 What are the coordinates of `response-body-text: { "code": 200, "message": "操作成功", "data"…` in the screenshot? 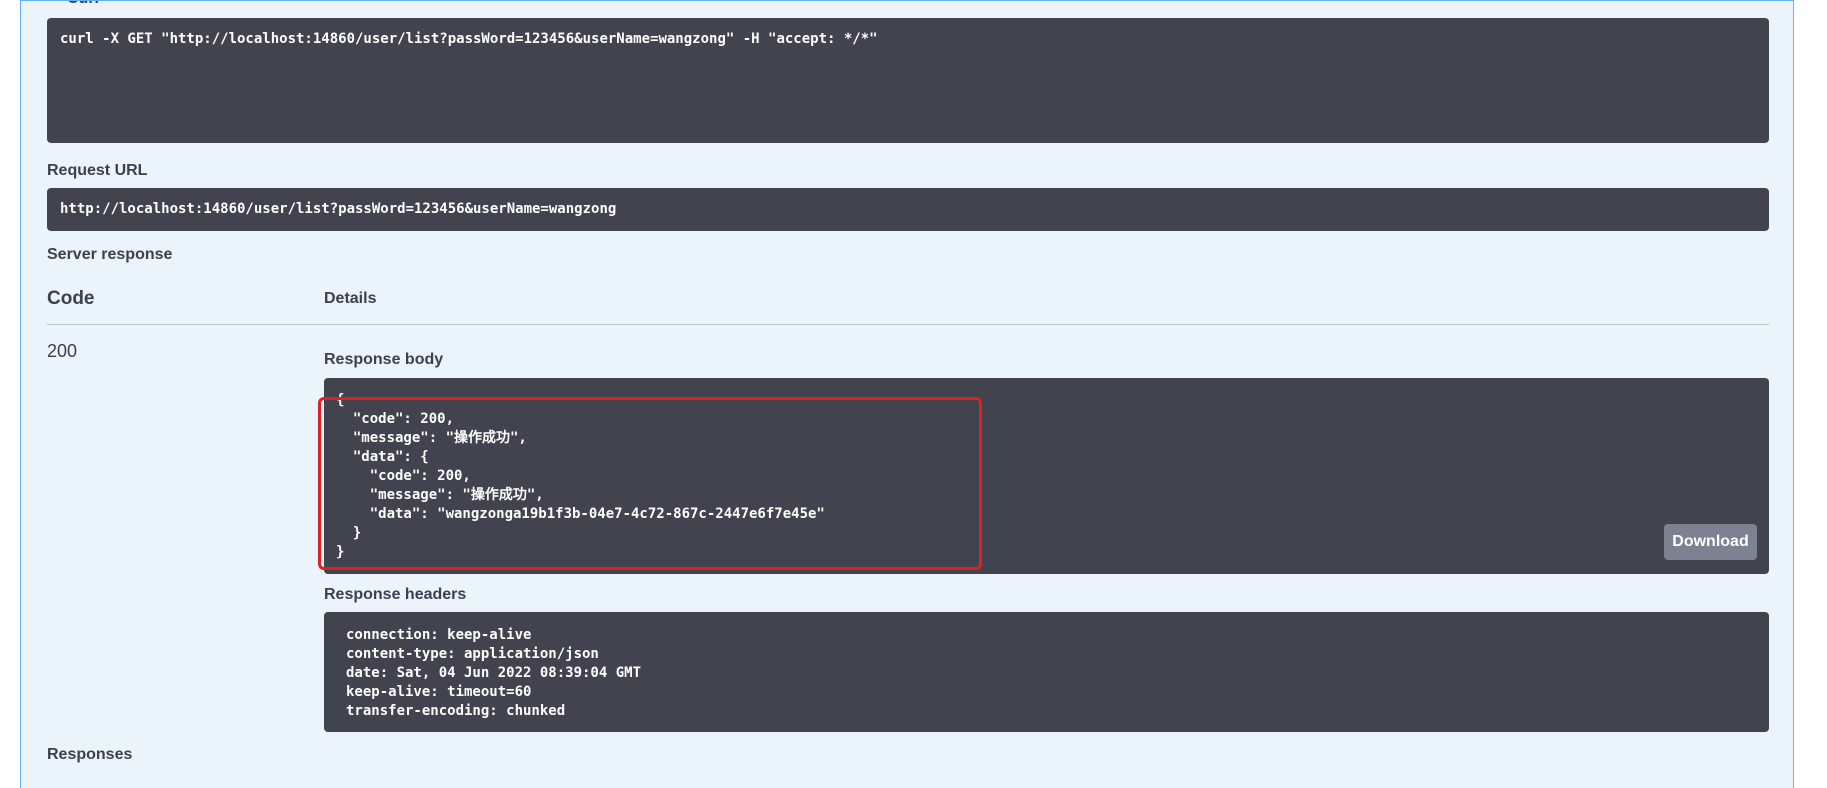 It's located at (580, 476).